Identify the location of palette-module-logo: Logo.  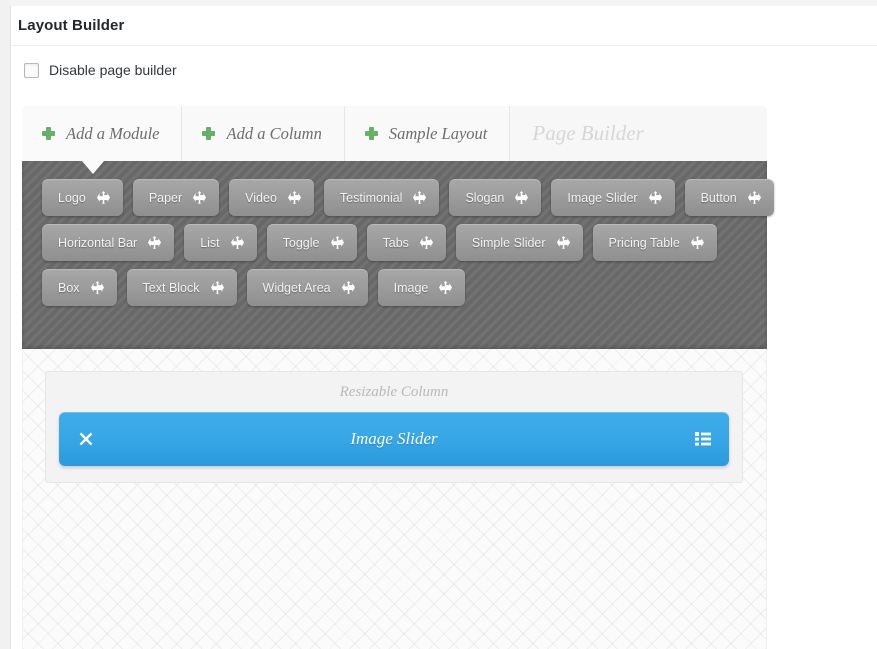
(82, 197).